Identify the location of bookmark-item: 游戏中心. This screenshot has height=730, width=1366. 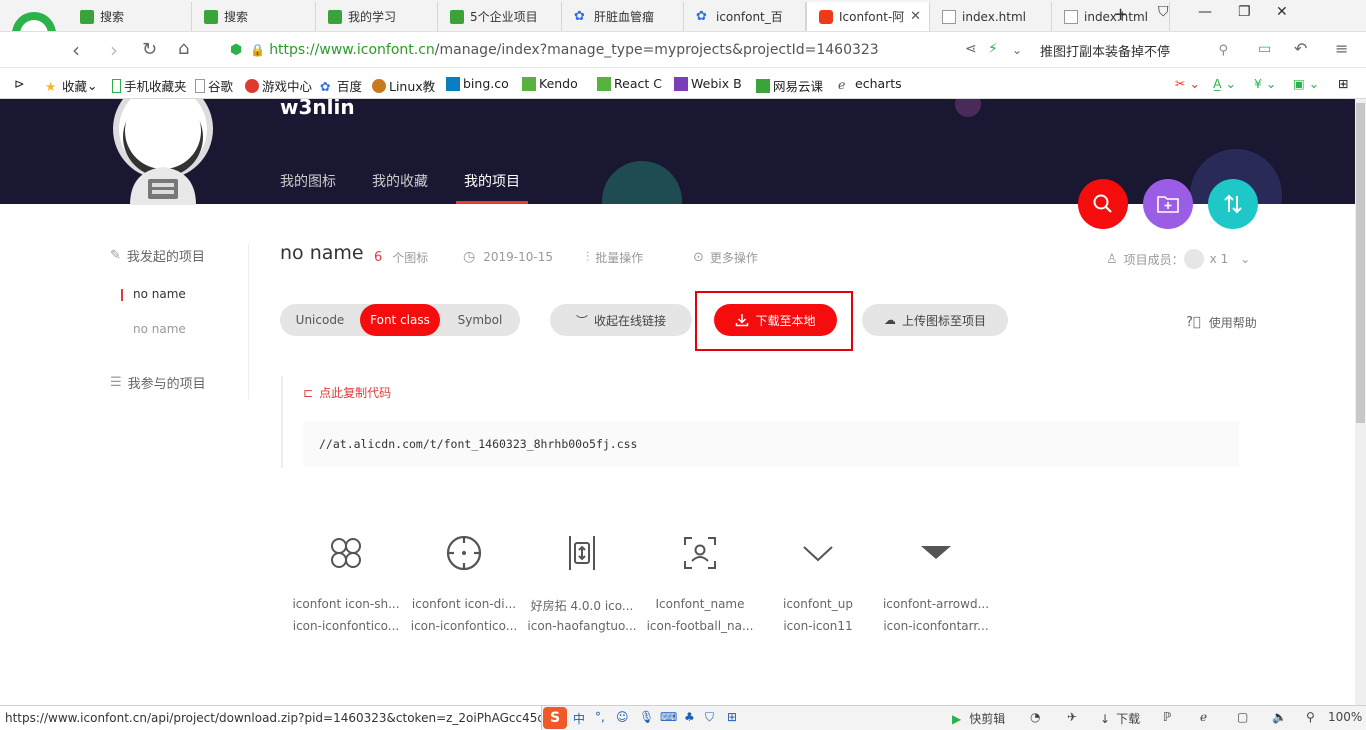
(278, 85).